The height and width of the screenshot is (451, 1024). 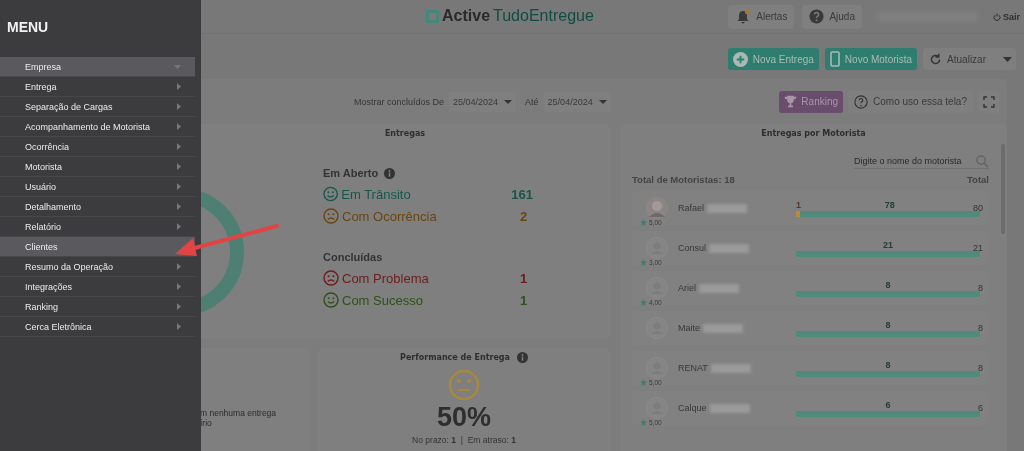 I want to click on menu-item: Clientes, so click(x=97, y=247).